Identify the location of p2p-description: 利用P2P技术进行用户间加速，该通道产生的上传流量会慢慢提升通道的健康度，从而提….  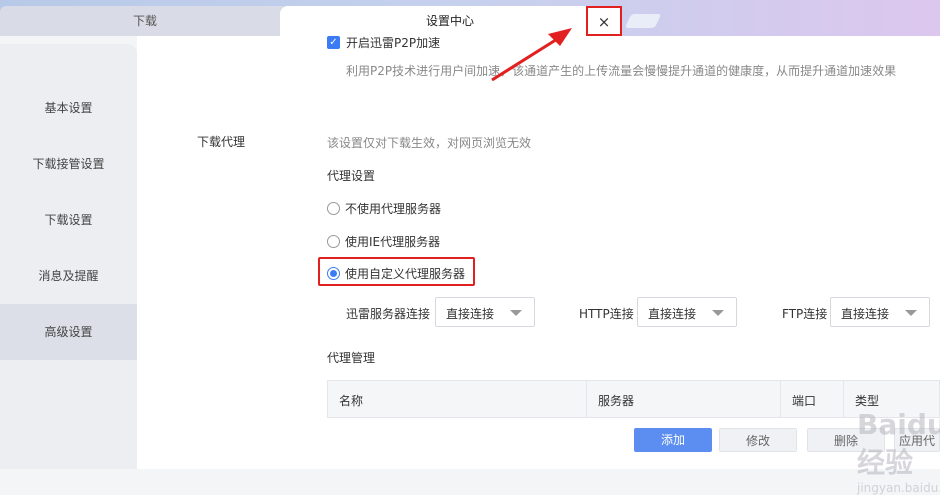
(621, 71).